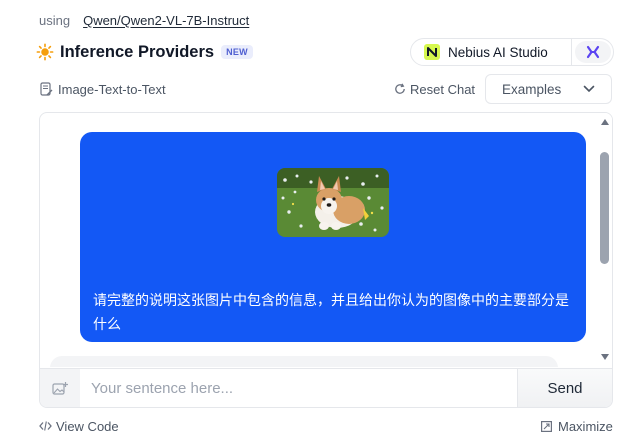 The image size is (635, 445). I want to click on hf-icon, so click(593, 52).